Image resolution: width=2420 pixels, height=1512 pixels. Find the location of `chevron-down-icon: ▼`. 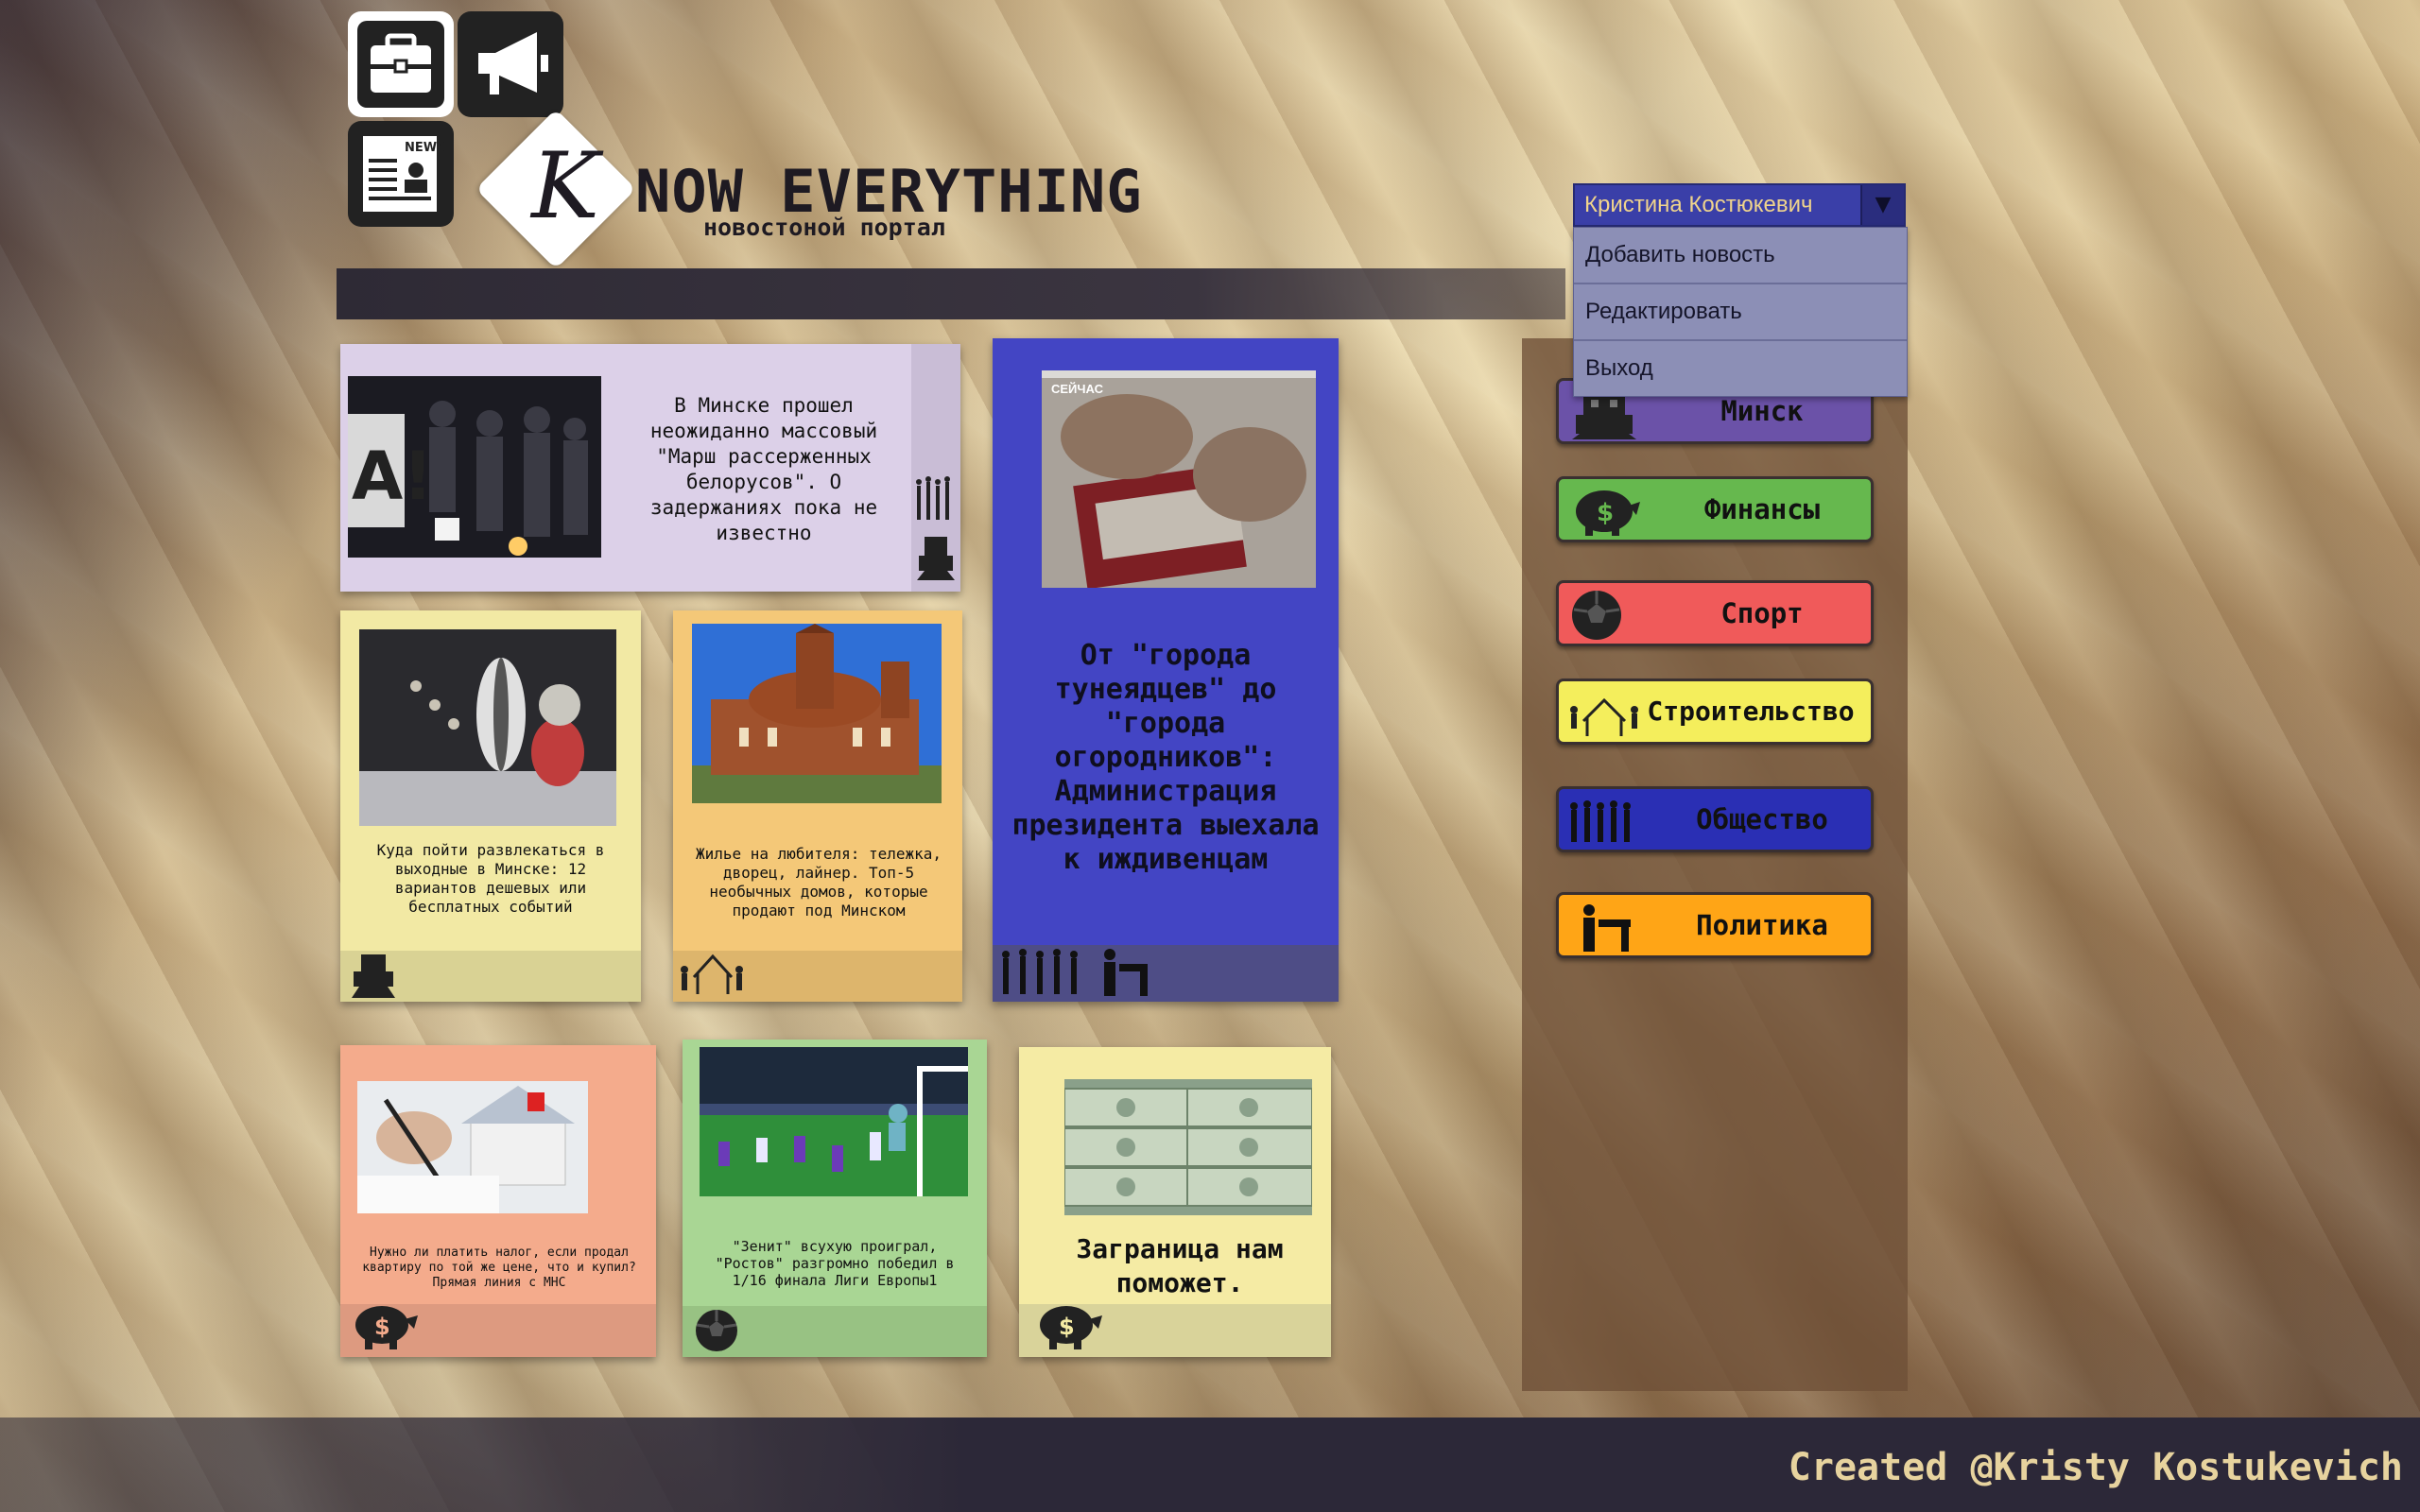

chevron-down-icon: ▼ is located at coordinates (1882, 205).